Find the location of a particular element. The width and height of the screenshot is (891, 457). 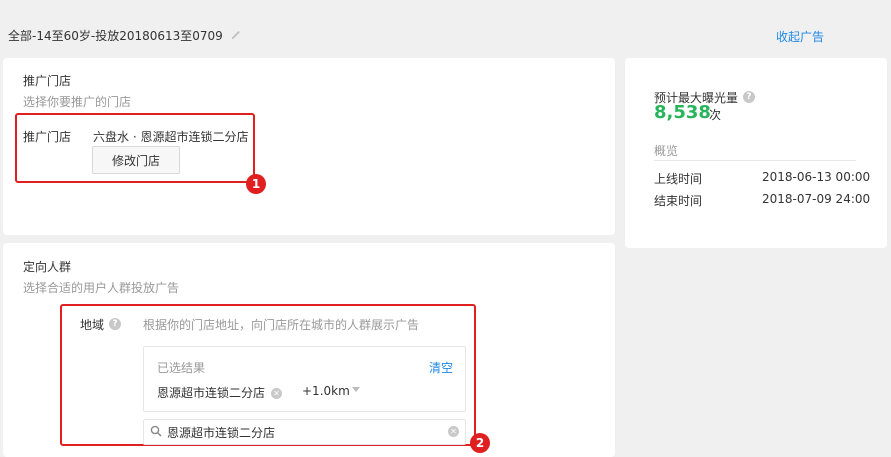

annotation-badge-1: 1 is located at coordinates (256, 184).